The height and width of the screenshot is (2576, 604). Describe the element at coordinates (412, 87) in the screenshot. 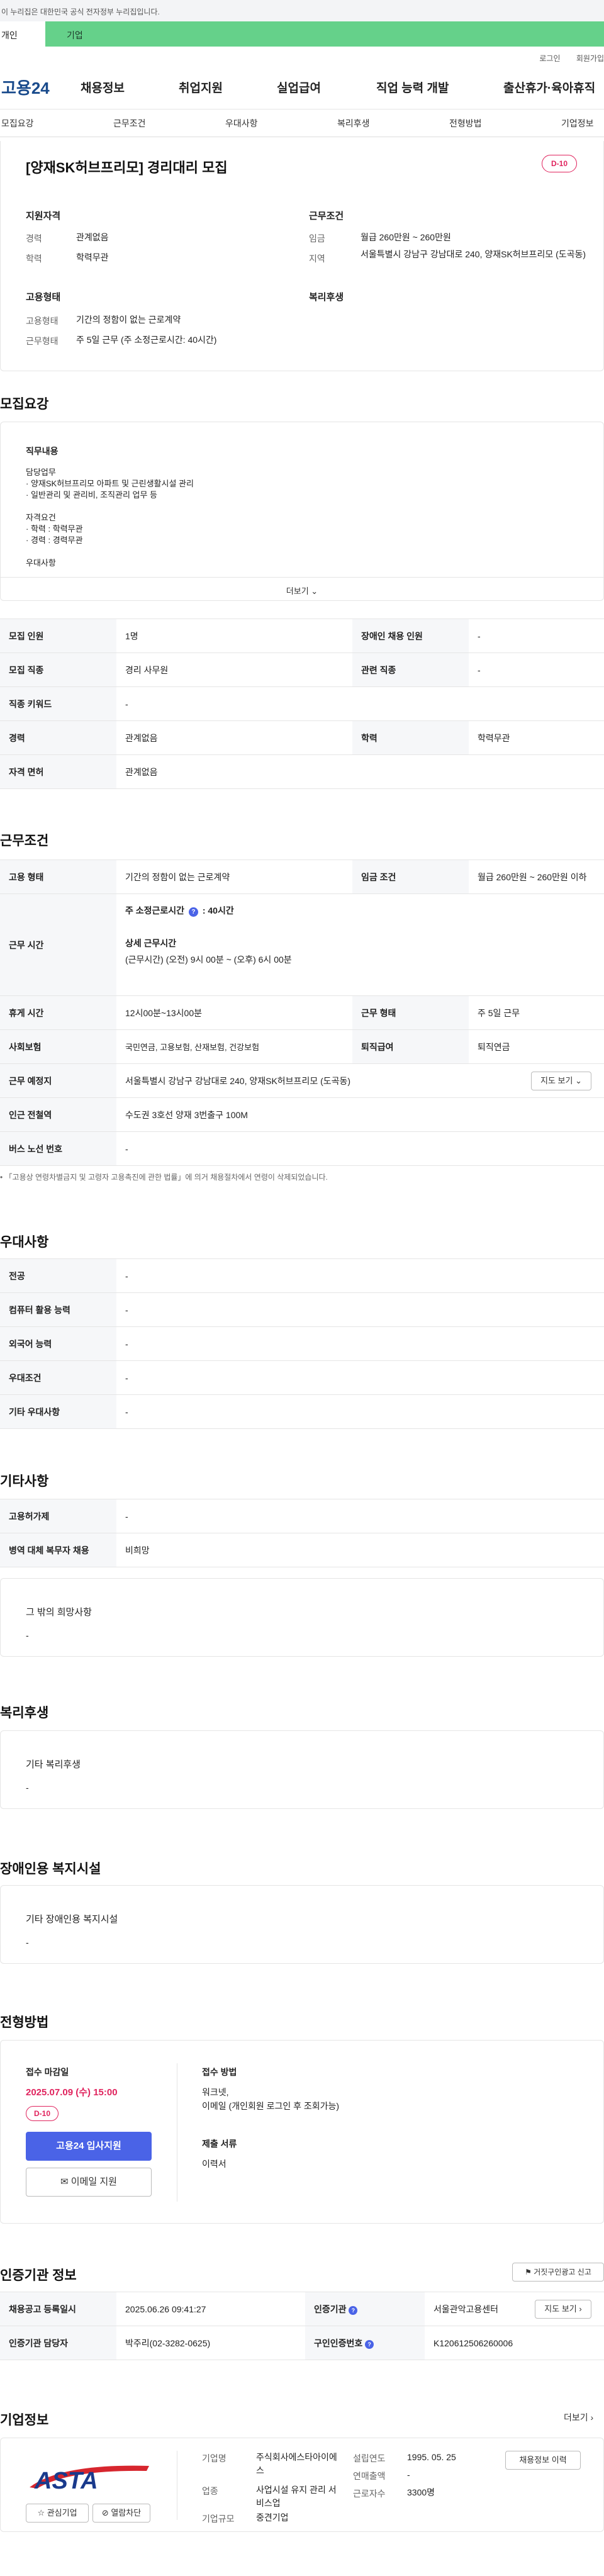

I see `gnb-item-vocational-training: 직업 능력 개발` at that location.